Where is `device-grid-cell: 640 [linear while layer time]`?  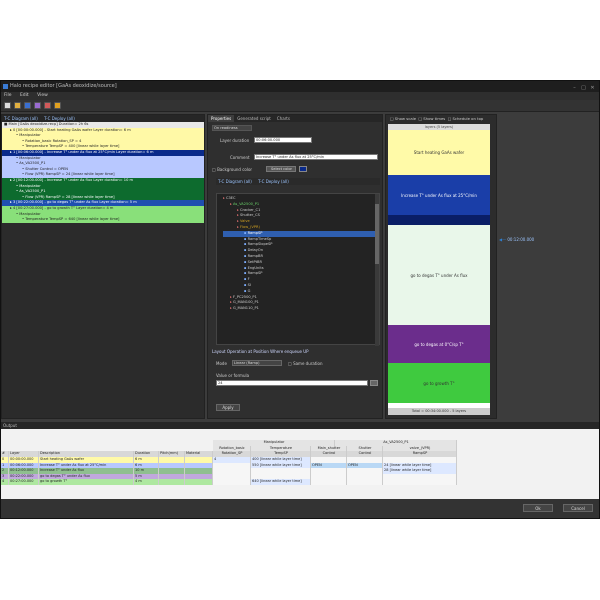 device-grid-cell: 640 [linear while layer time] is located at coordinates (281, 482).